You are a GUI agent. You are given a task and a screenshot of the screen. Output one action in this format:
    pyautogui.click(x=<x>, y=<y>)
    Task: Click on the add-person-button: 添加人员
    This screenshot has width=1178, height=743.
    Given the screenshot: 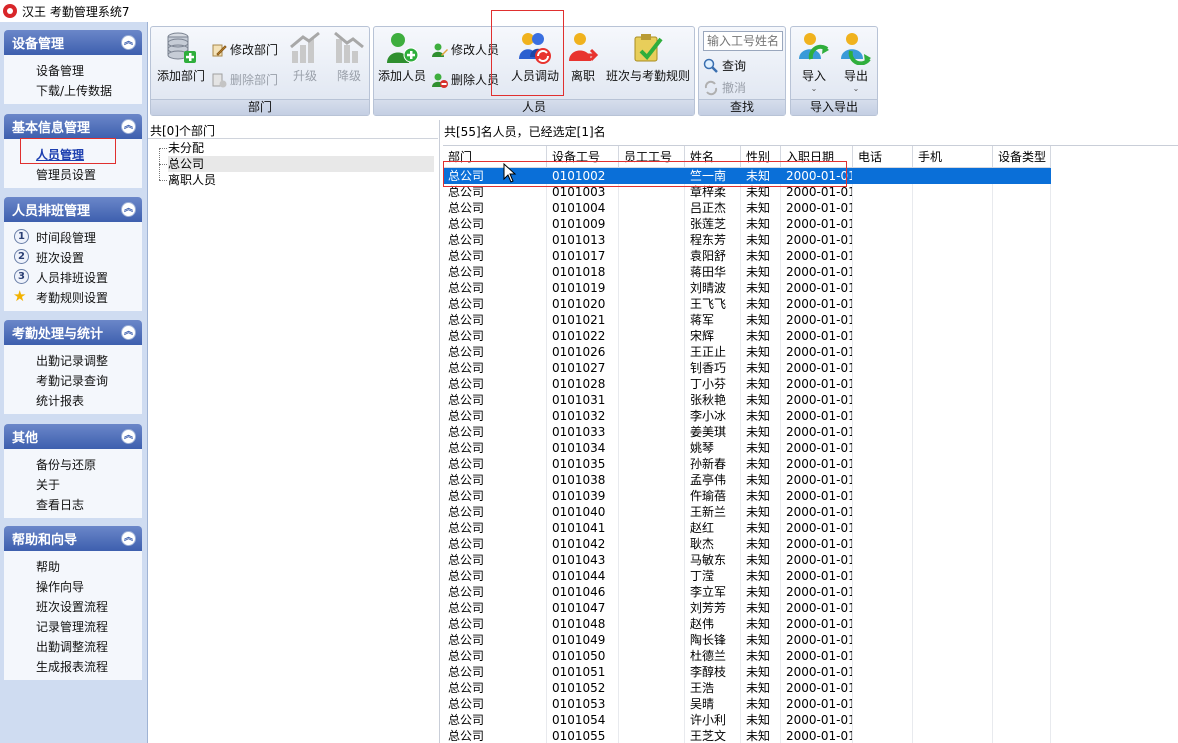 What is the action you would take?
    pyautogui.click(x=402, y=57)
    